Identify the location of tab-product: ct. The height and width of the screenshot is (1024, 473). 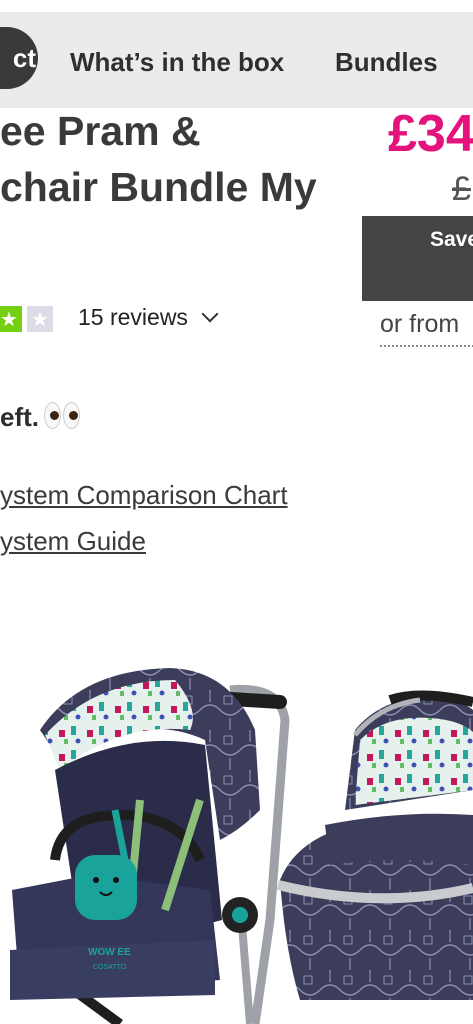
(19, 58).